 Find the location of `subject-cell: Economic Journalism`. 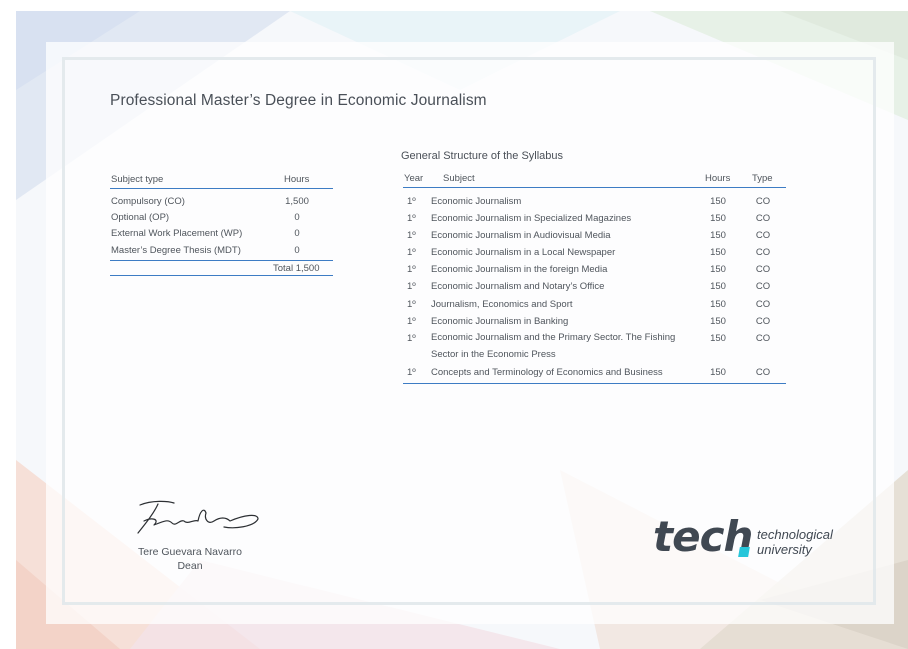

subject-cell: Economic Journalism is located at coordinates (476, 201).